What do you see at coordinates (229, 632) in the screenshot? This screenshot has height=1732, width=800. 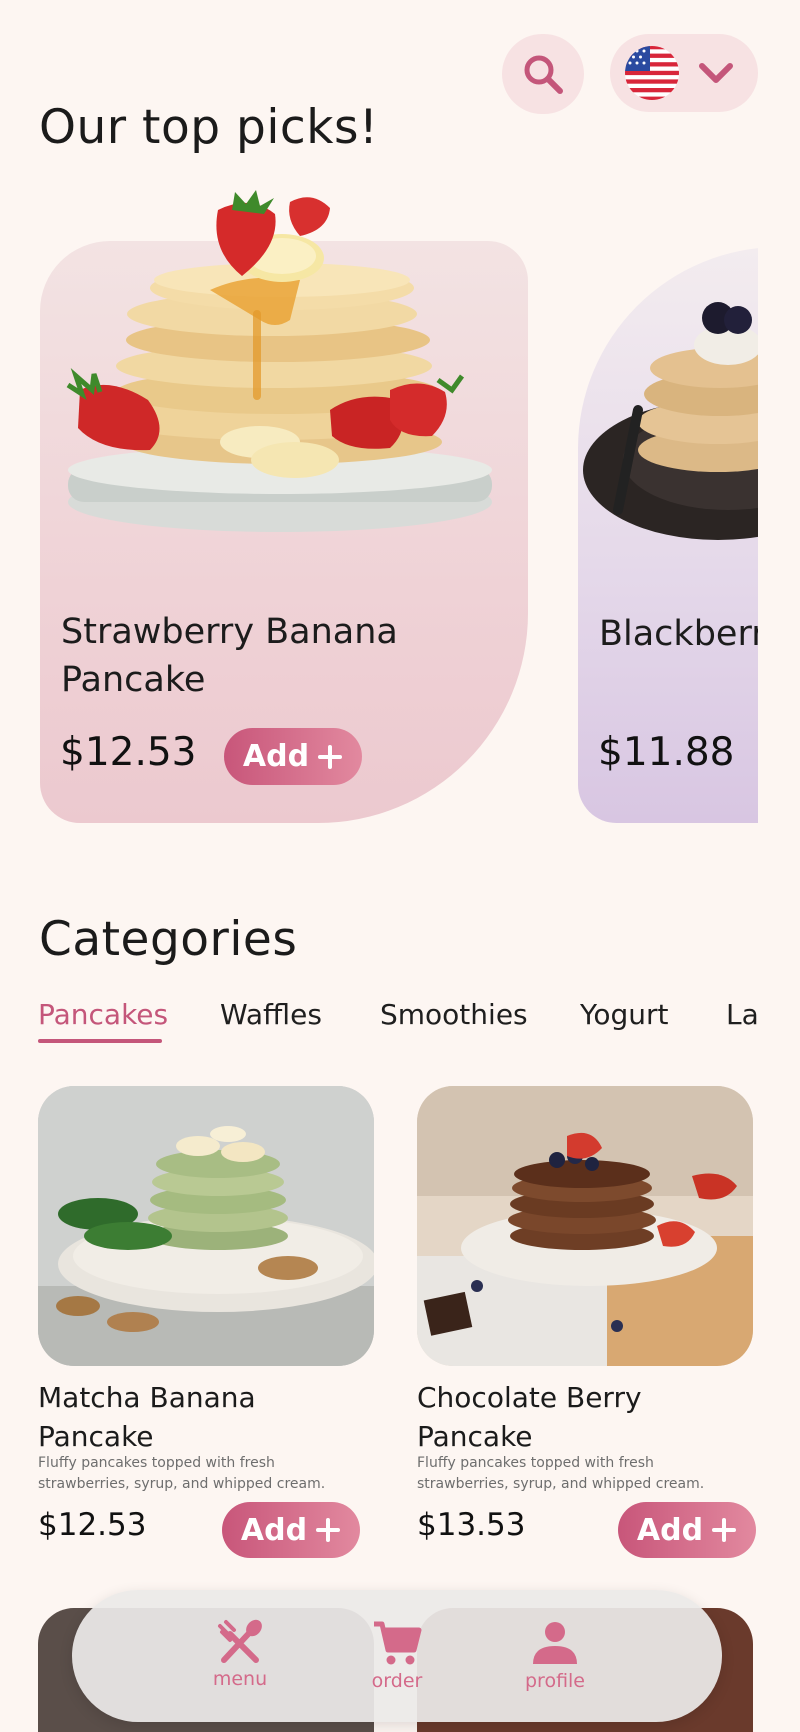 I see `pick-name-line1: Strawberry Banana` at bounding box center [229, 632].